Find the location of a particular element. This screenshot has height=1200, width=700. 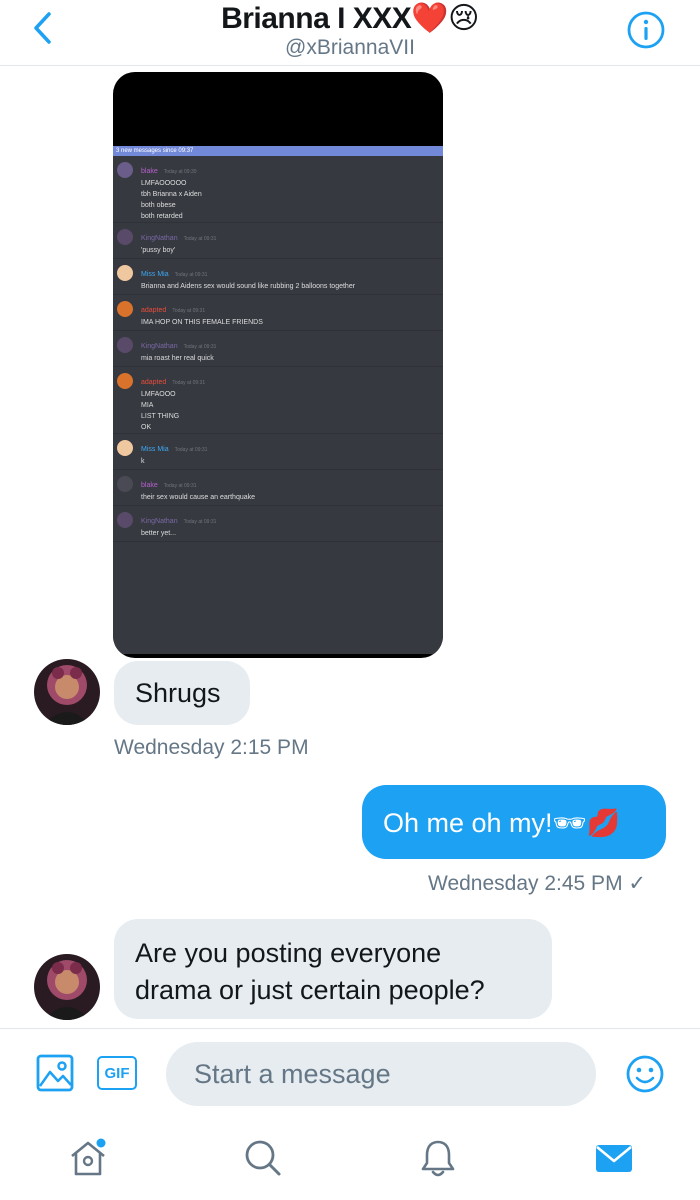

discord-message: Miss Mia Today at 09:31 k is located at coordinates (278, 452).